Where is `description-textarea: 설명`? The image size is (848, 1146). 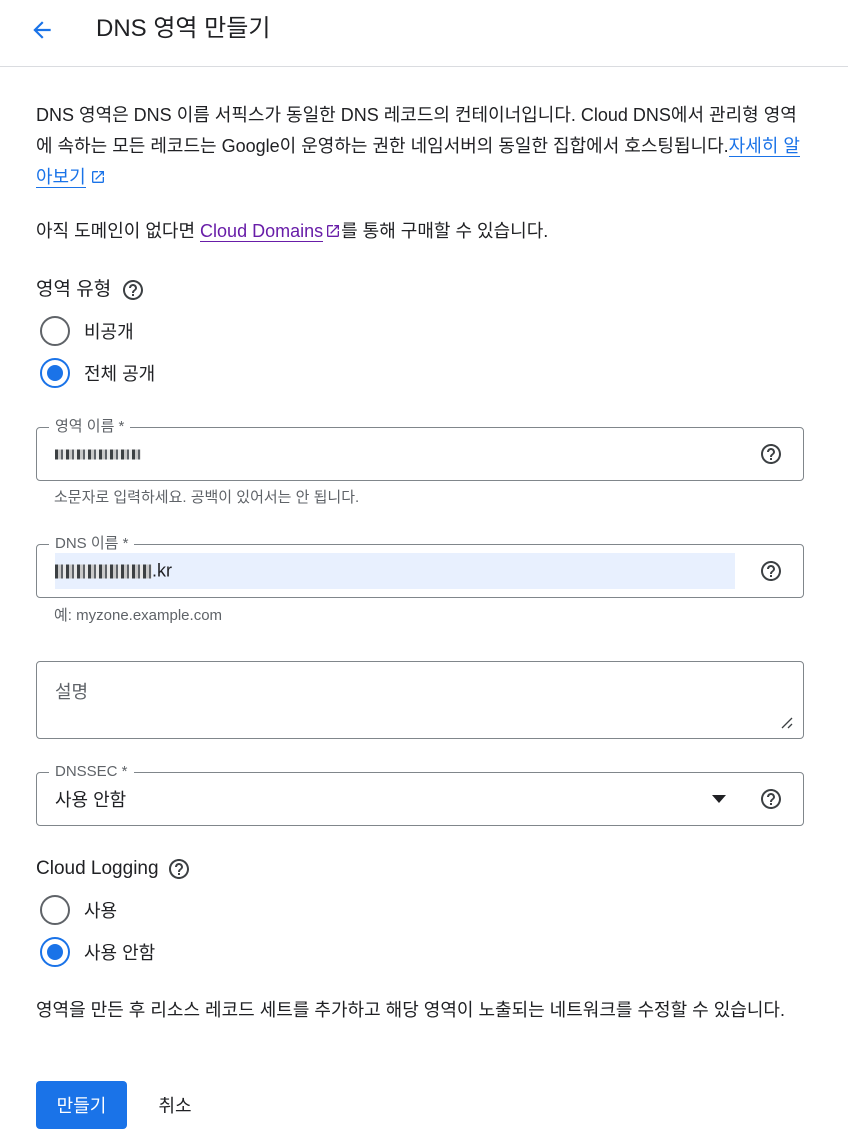 description-textarea: 설명 is located at coordinates (420, 700).